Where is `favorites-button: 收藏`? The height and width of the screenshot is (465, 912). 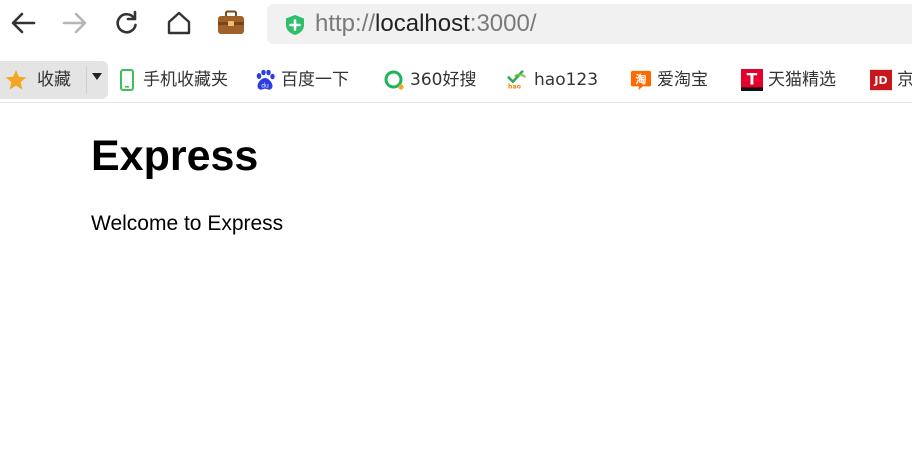
favorites-button: 收藏 is located at coordinates (54, 80).